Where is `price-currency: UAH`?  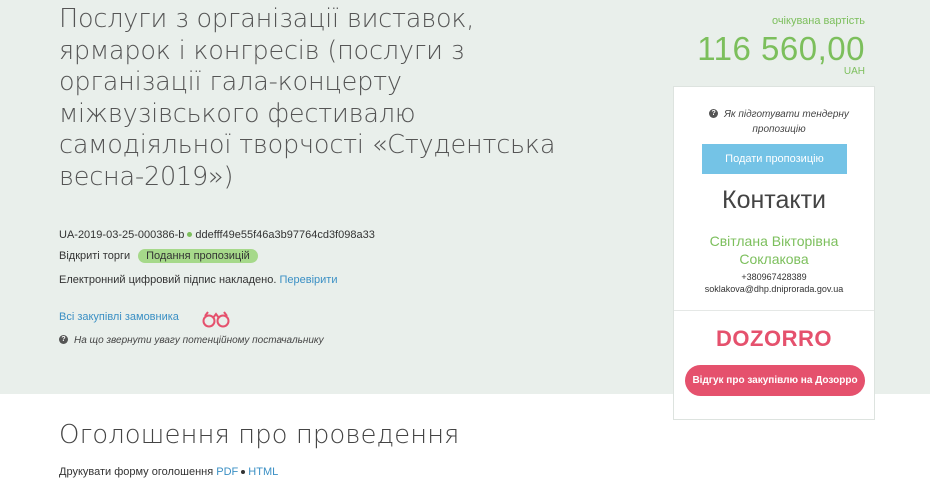
price-currency: UAH is located at coordinates (854, 71).